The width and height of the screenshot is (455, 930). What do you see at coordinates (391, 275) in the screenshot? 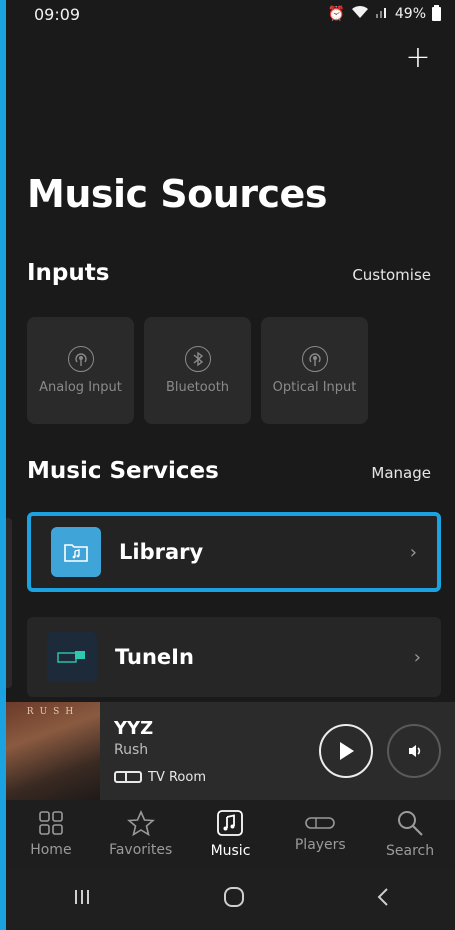
I see `customise-link: Customise` at bounding box center [391, 275].